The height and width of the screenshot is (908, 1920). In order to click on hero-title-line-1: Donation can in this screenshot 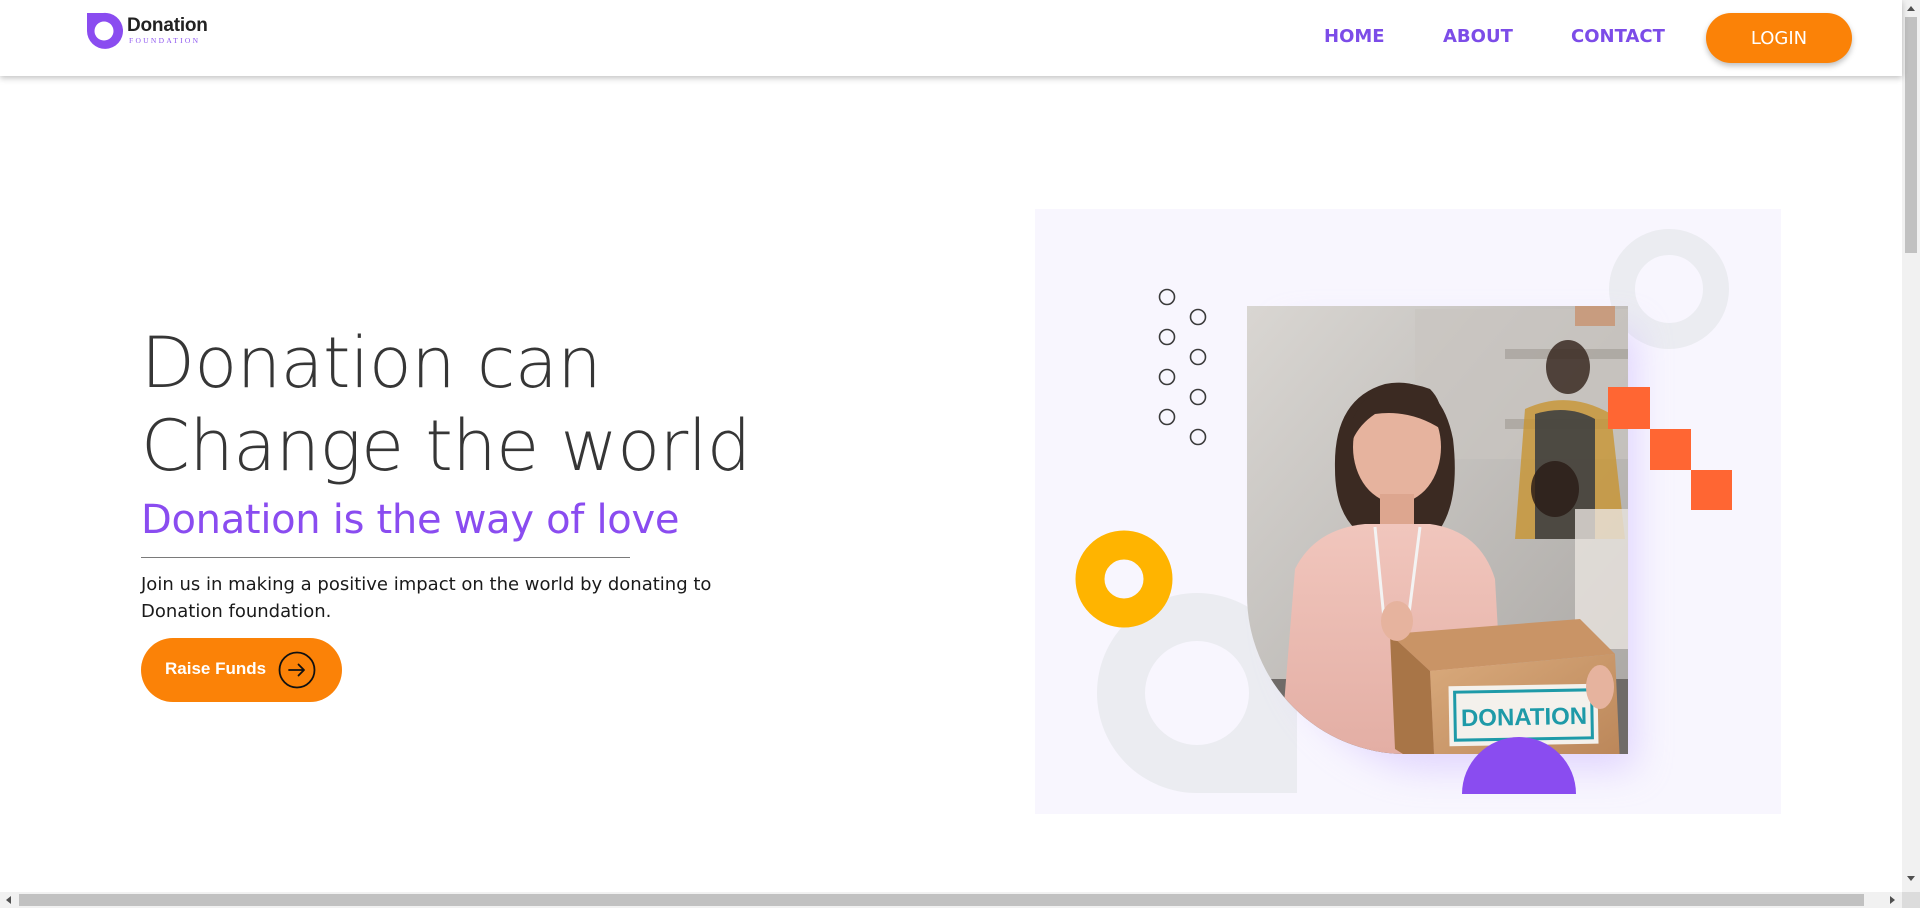, I will do `click(371, 363)`.